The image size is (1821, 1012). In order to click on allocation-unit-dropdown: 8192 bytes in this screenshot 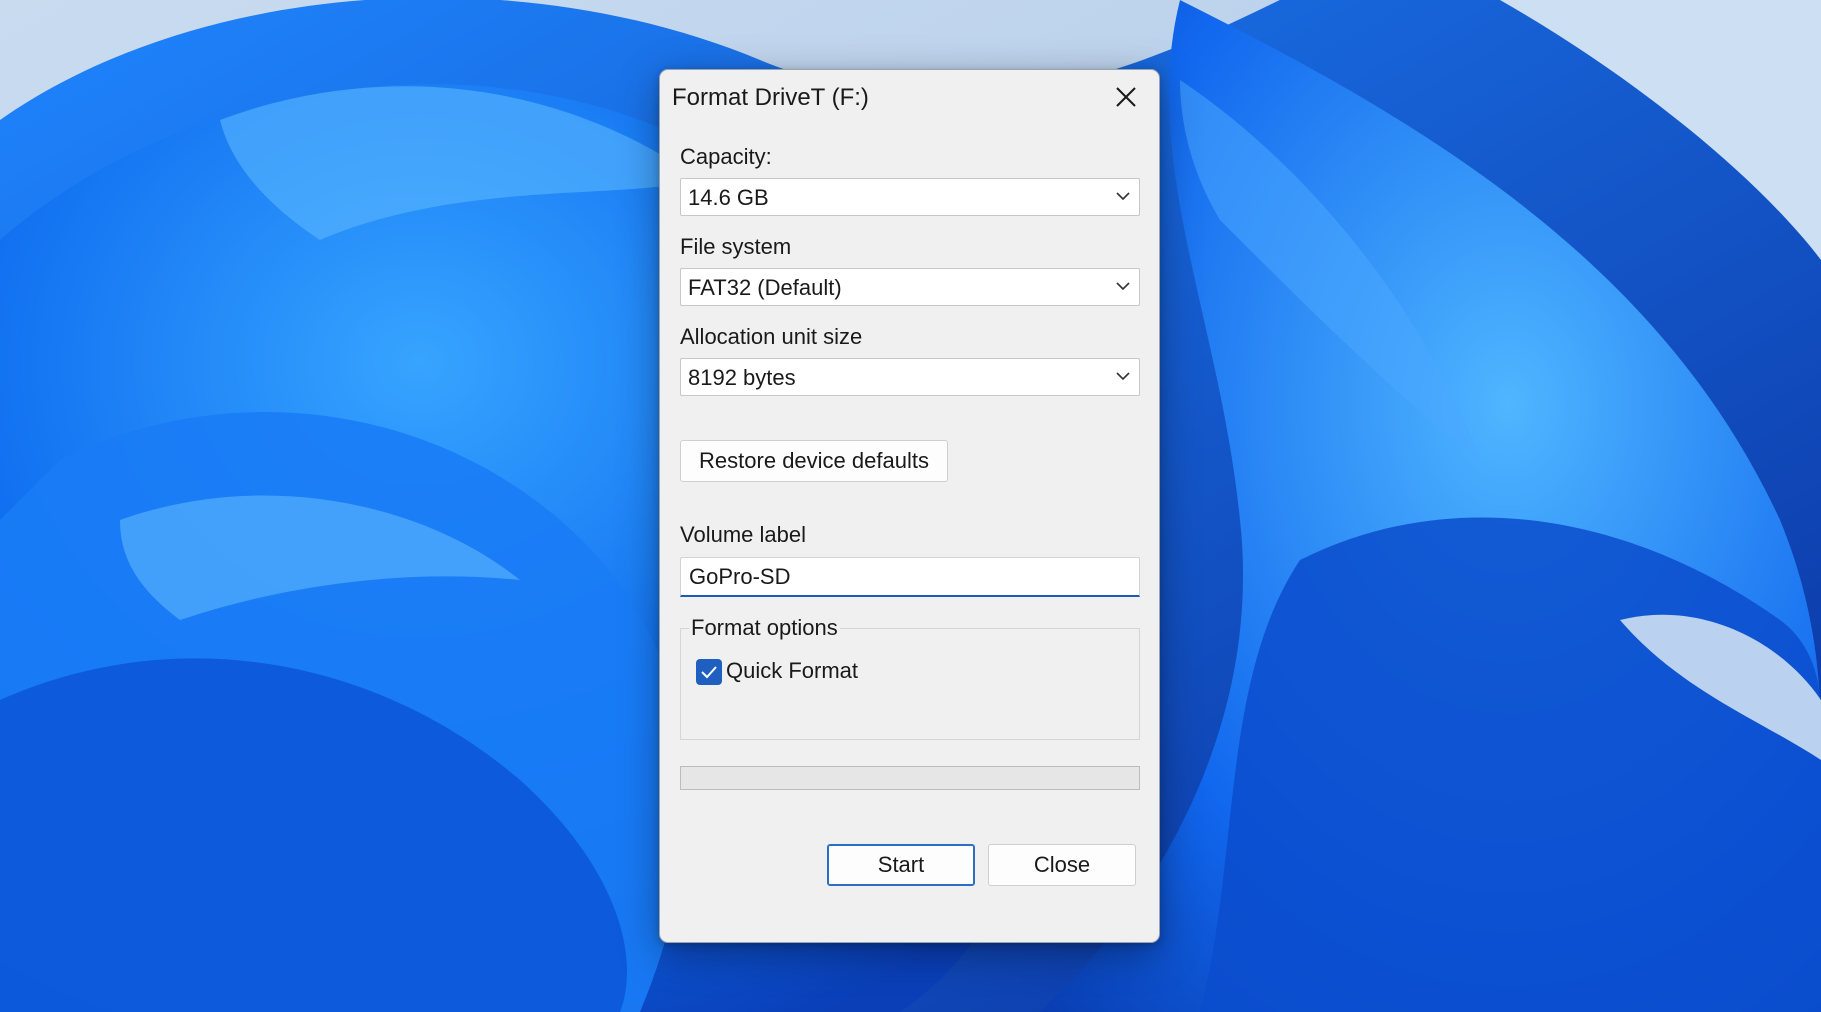, I will do `click(910, 377)`.